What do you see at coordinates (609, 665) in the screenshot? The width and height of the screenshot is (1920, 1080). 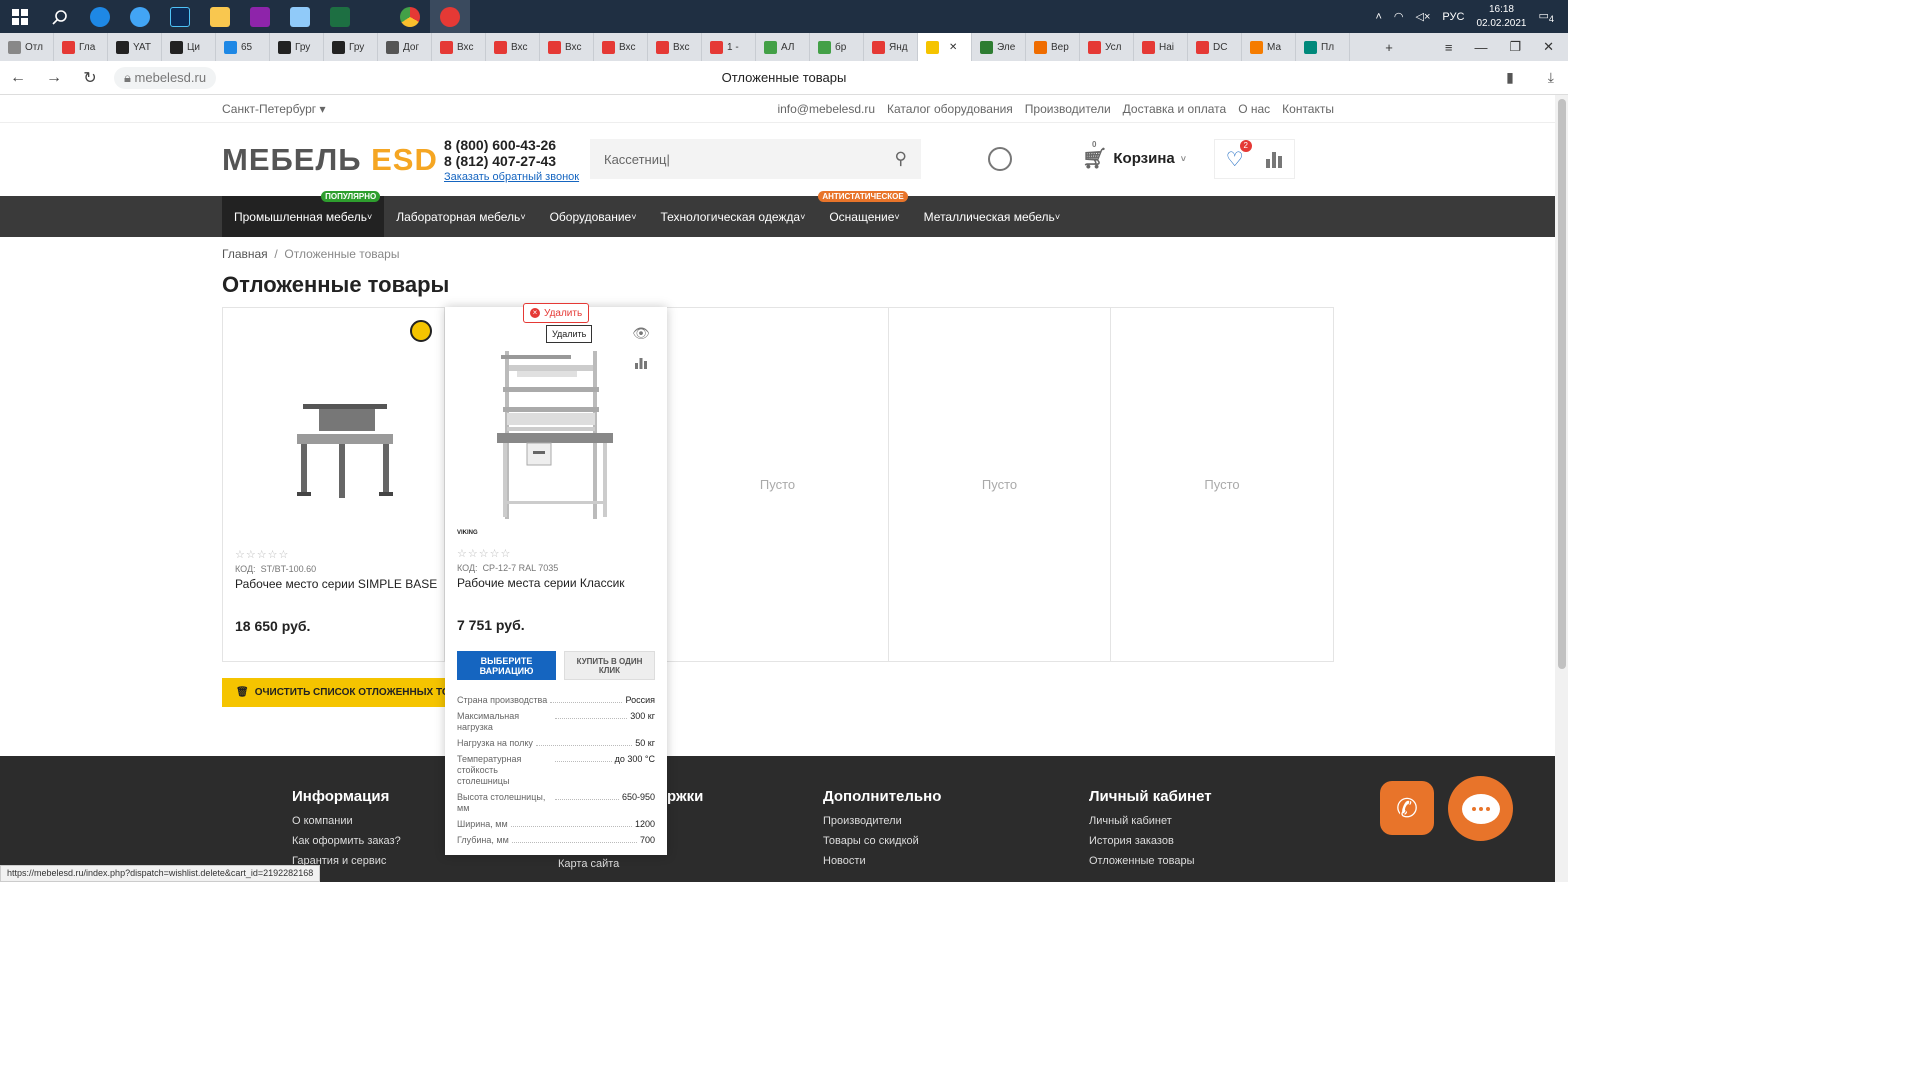 I see `buy-one-click-button: КУПИТЬ В ОДИН КЛИК` at bounding box center [609, 665].